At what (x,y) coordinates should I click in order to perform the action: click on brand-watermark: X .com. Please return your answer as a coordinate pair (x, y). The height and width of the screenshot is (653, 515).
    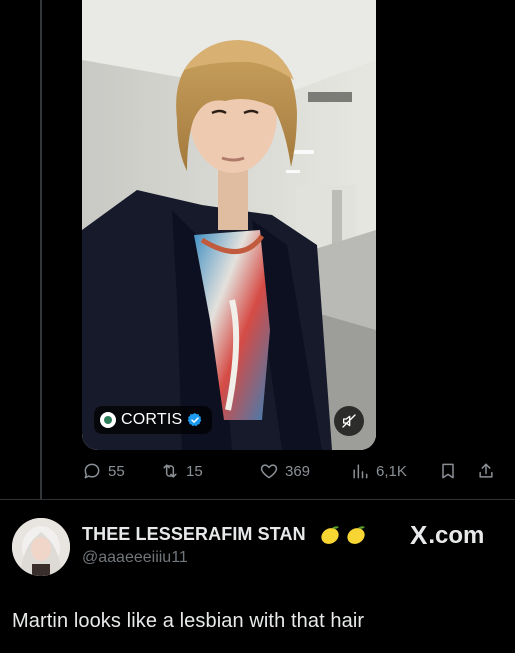
    Looking at the image, I should click on (447, 535).